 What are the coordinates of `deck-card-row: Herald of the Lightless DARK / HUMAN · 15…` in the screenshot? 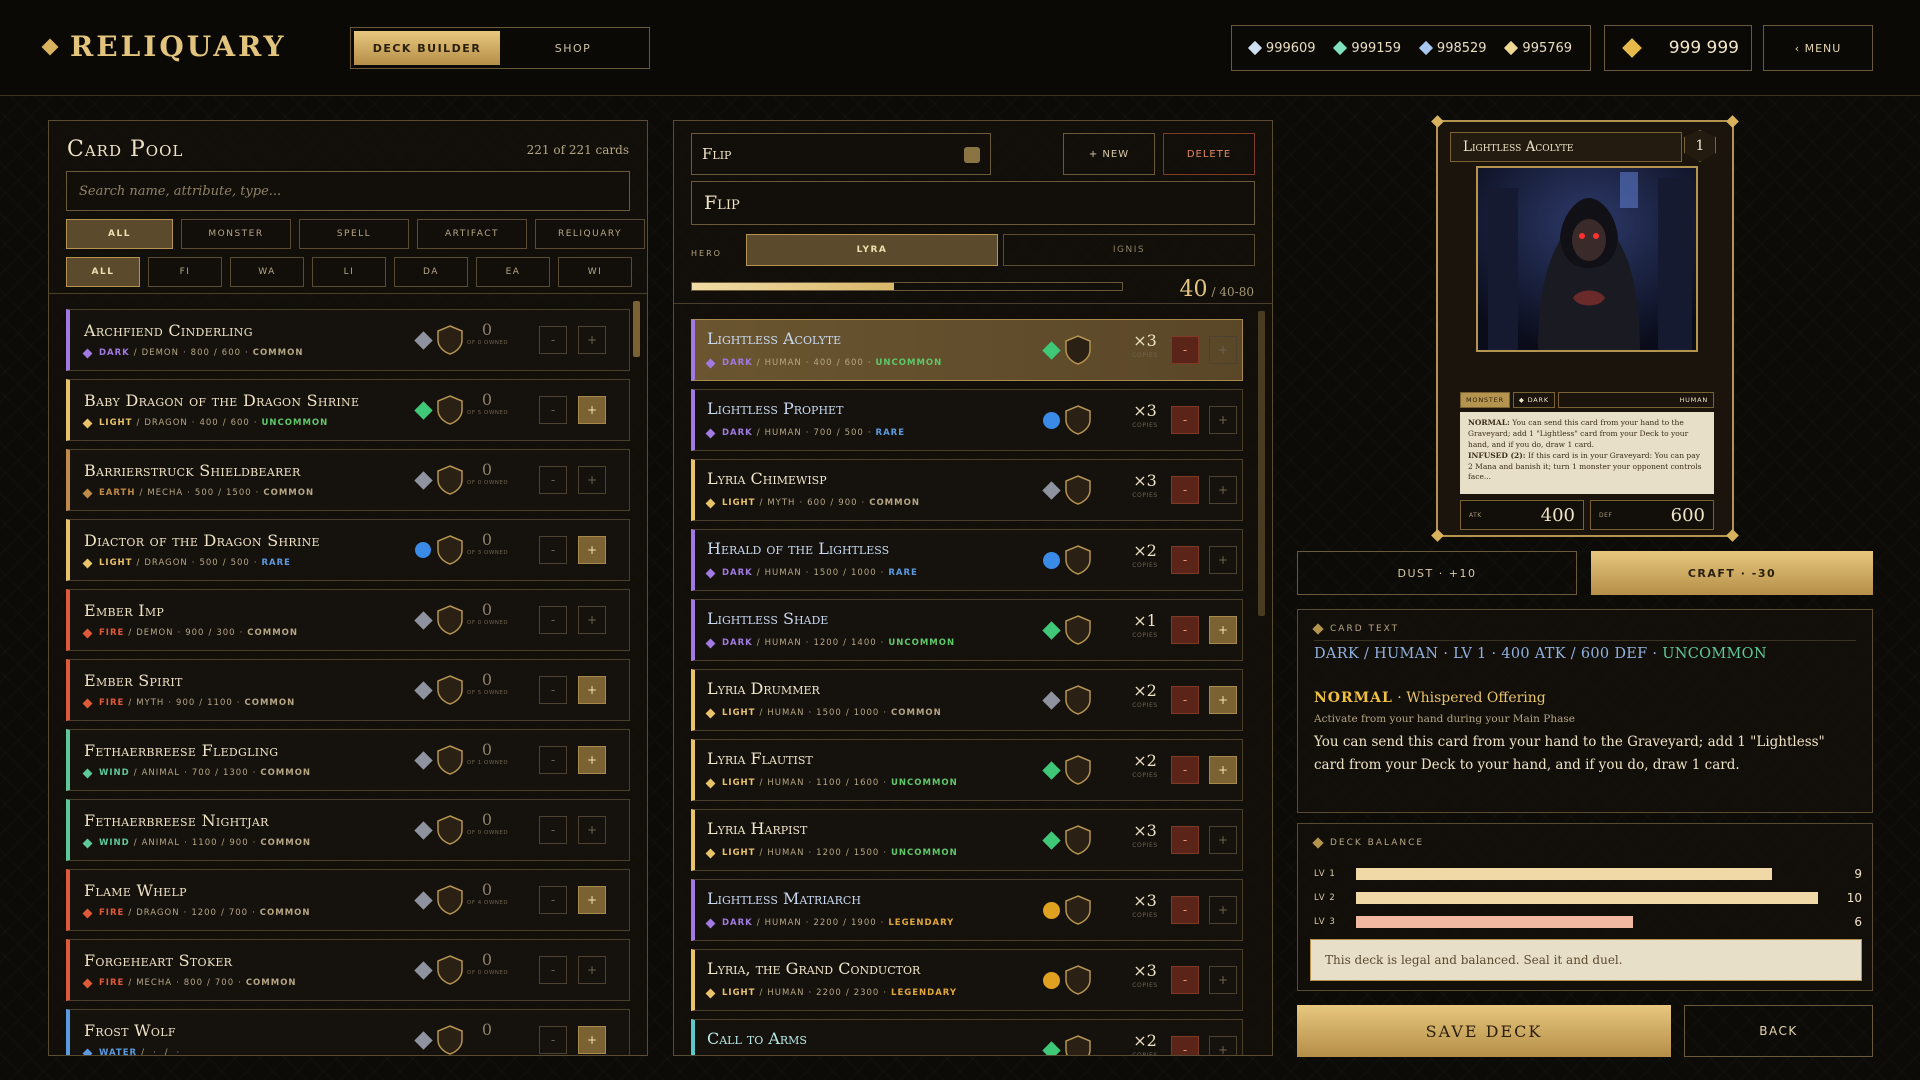 It's located at (967, 560).